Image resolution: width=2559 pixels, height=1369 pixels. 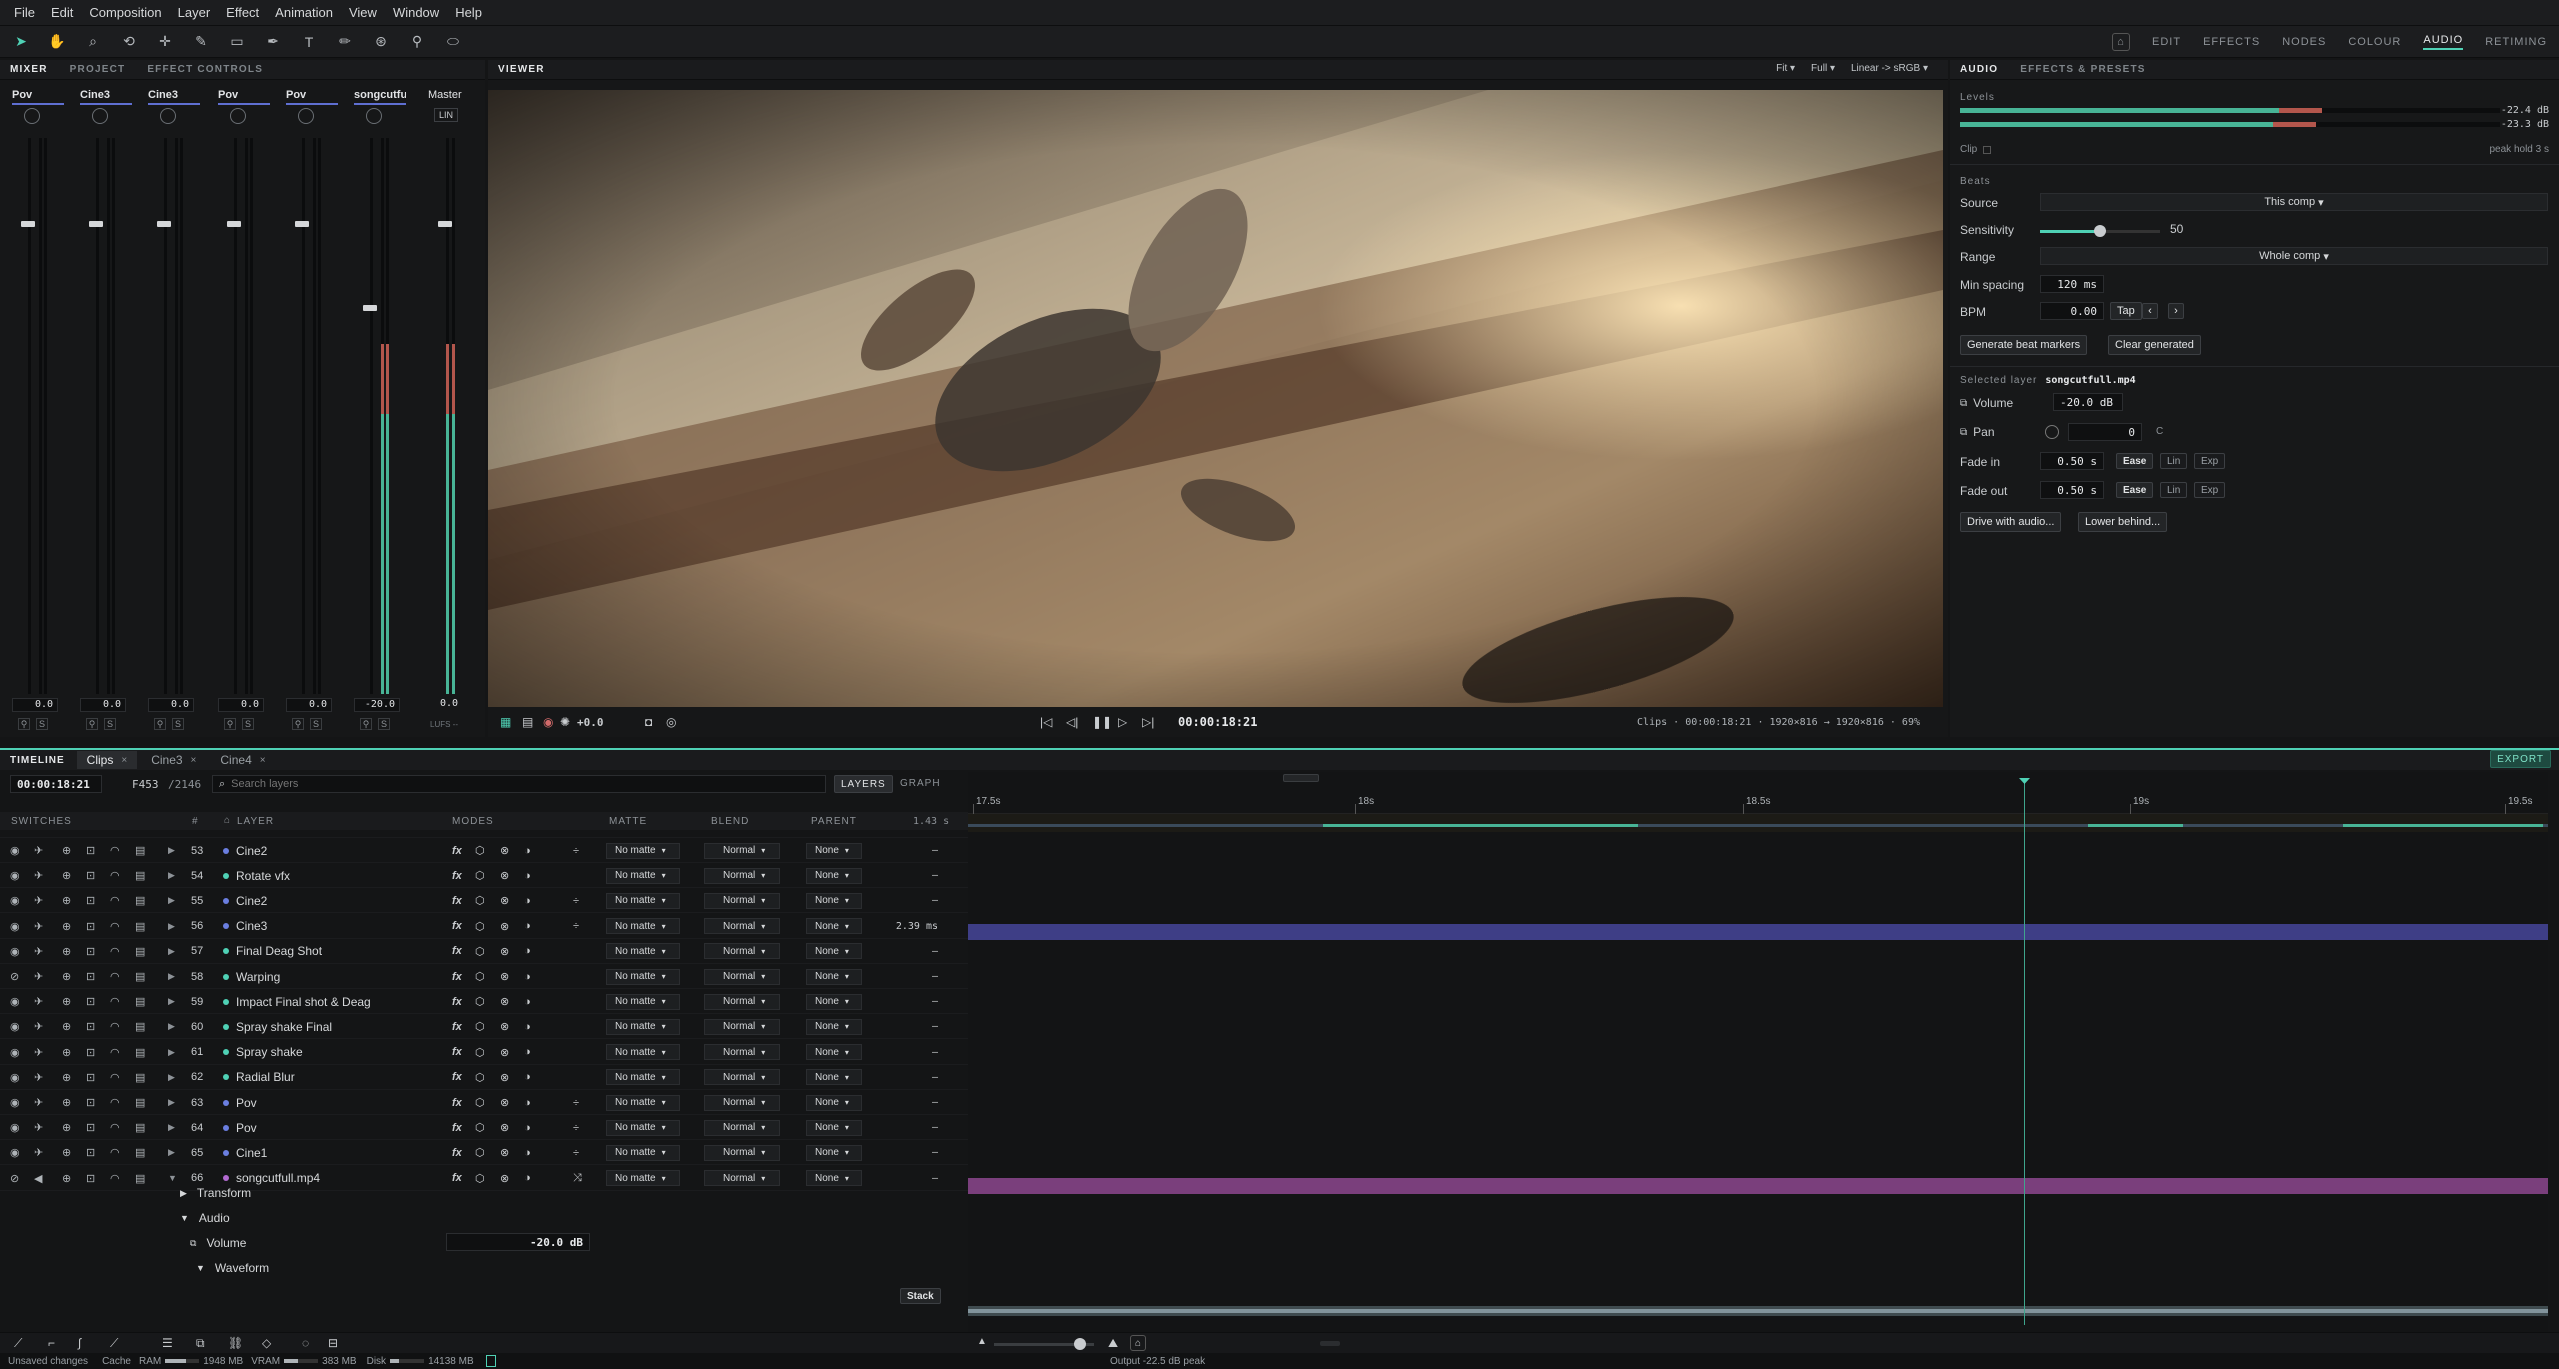 I want to click on volume-property-value: -20.0 dB, so click(x=518, y=1242).